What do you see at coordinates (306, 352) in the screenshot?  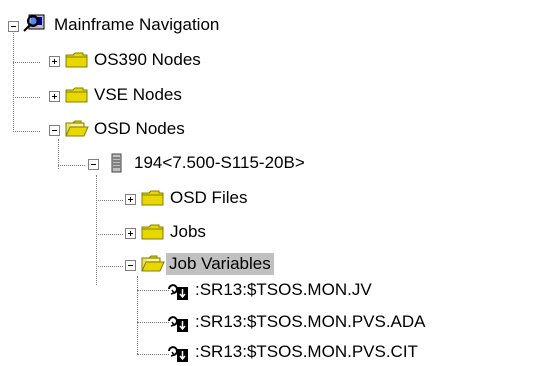 I see `tree-node-label: :SR13:$TSOS.MON.PVS.CIT` at bounding box center [306, 352].